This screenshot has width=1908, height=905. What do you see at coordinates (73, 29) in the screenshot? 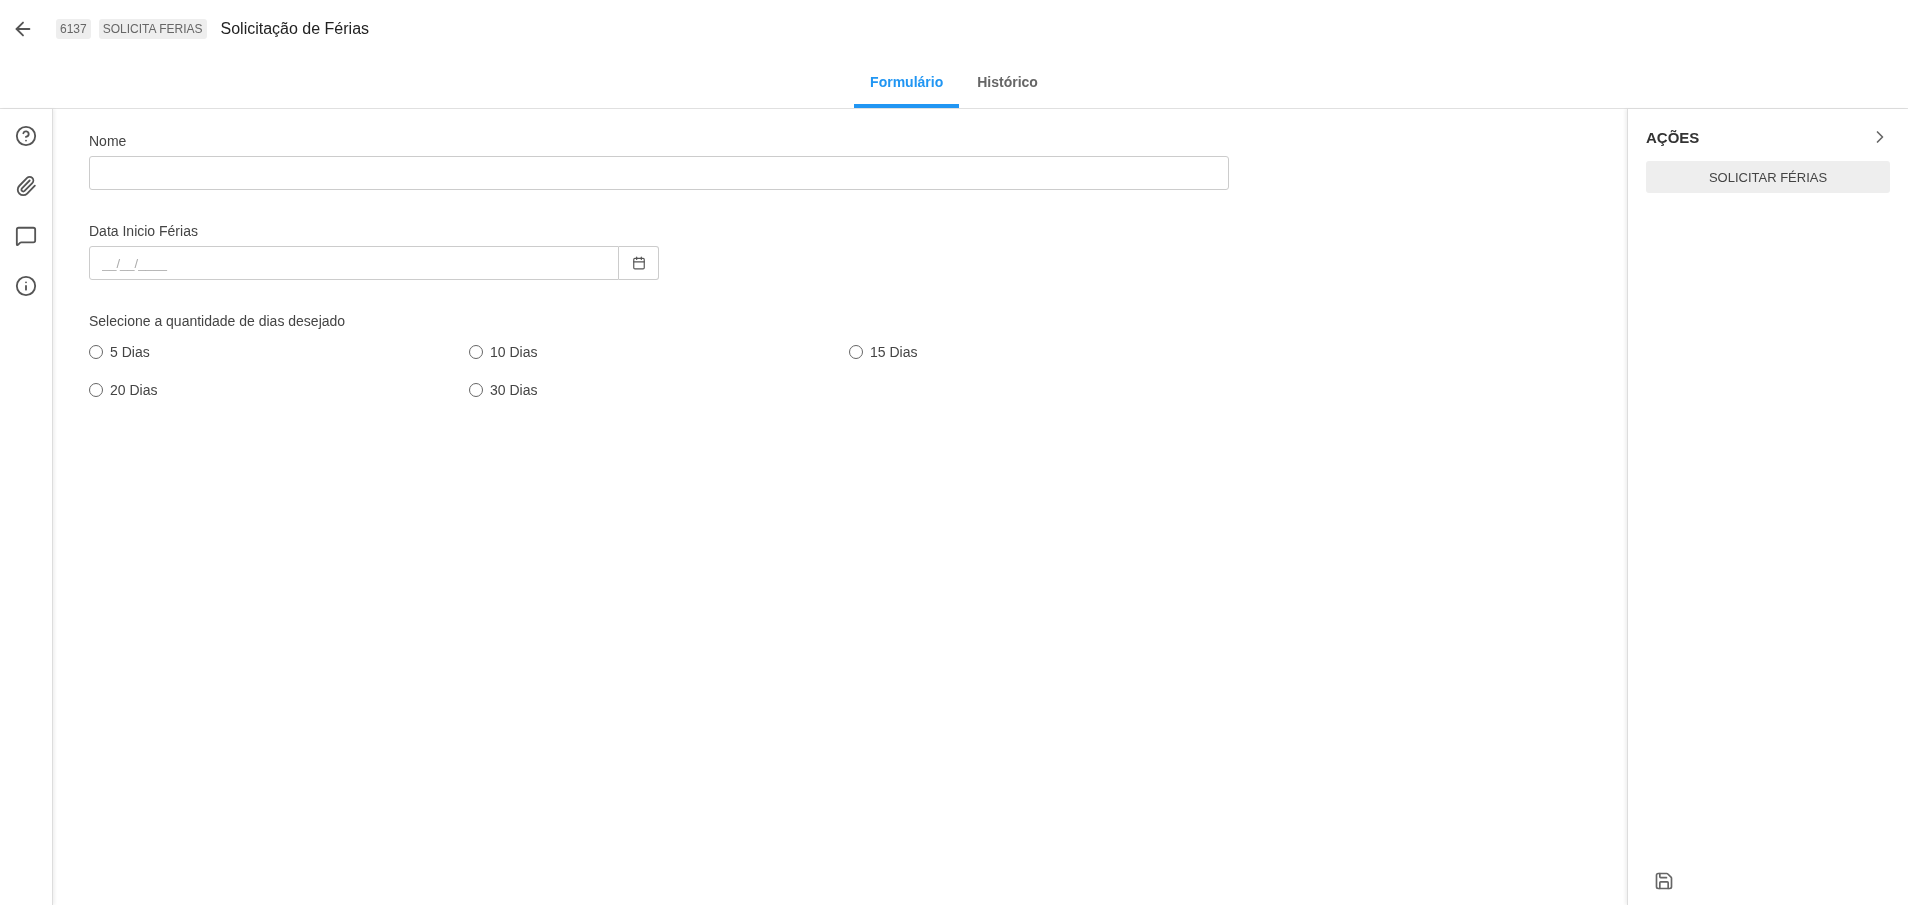
I see `tag: 6137` at bounding box center [73, 29].